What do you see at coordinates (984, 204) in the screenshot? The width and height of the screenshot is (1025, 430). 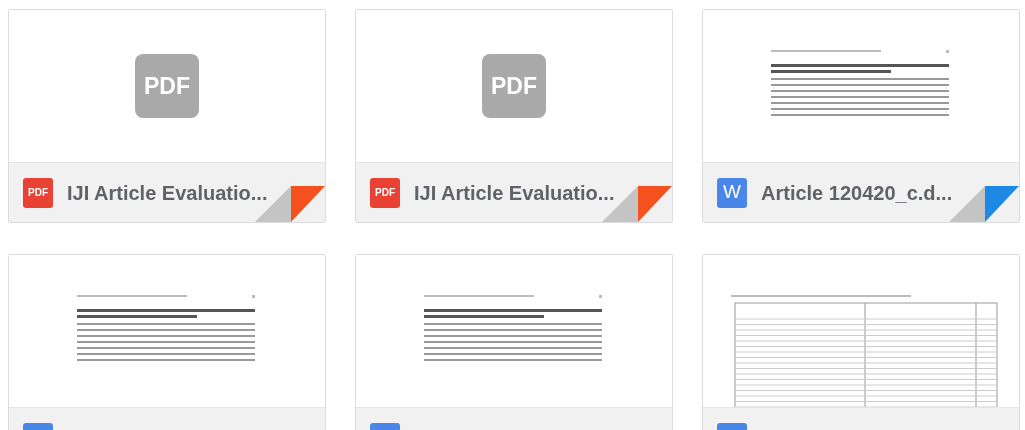 I see `folded-corner-icon` at bounding box center [984, 204].